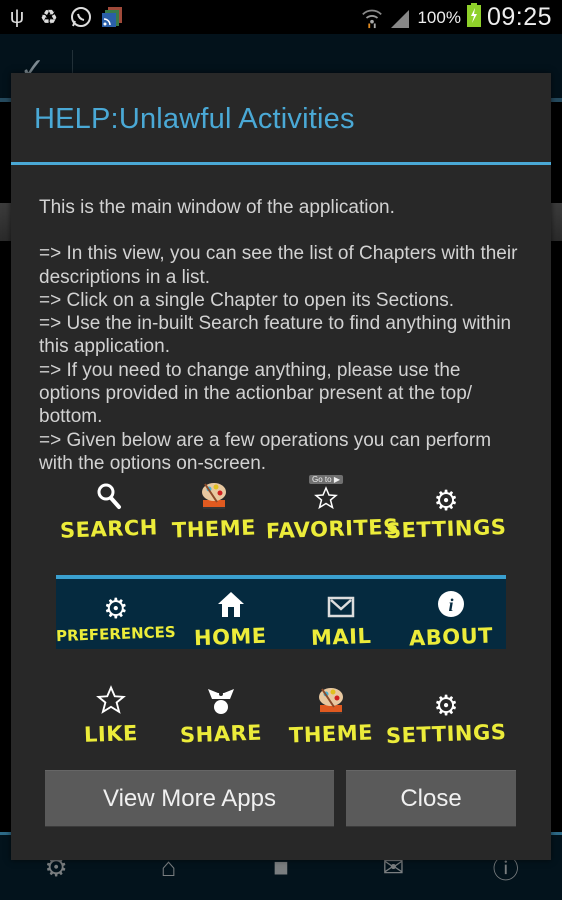 This screenshot has height=900, width=562. What do you see at coordinates (473, 17) in the screenshot?
I see `battery-charging-icon` at bounding box center [473, 17].